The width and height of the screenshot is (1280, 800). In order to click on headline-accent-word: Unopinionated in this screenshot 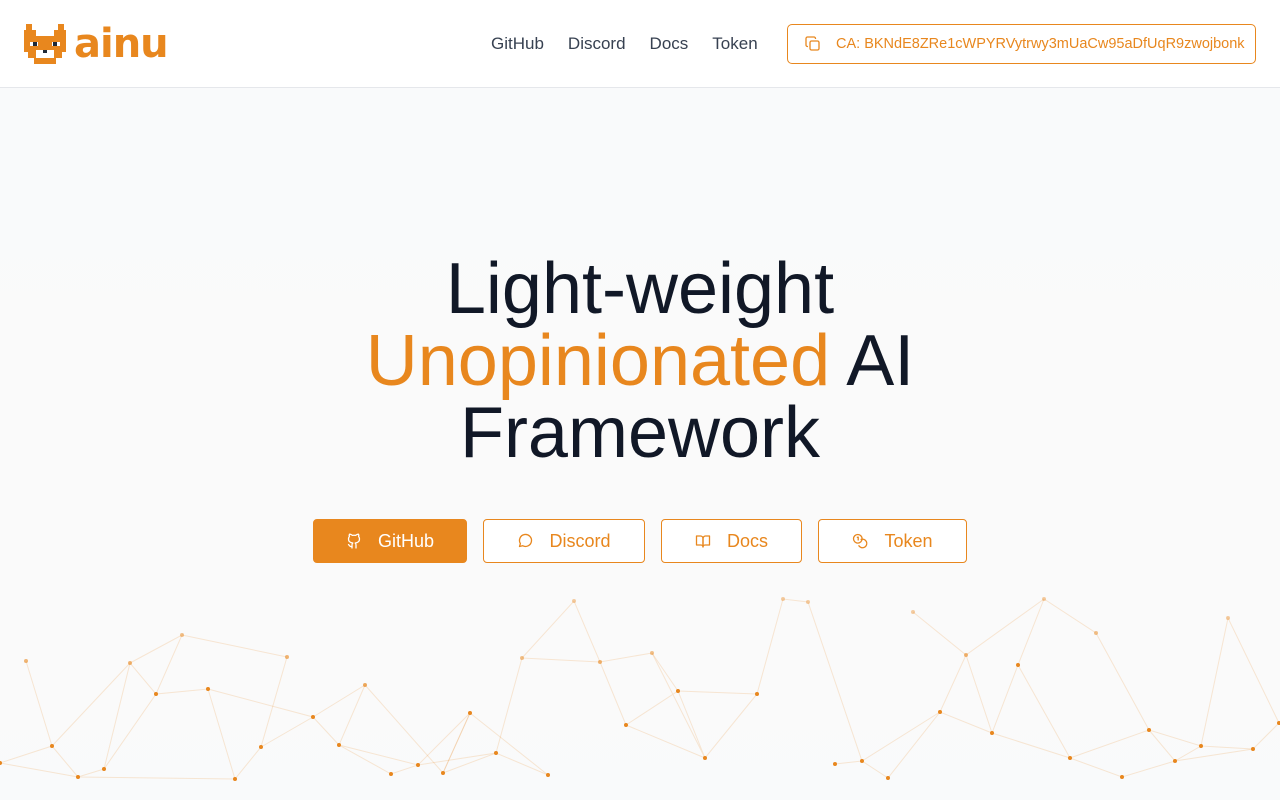, I will do `click(598, 361)`.